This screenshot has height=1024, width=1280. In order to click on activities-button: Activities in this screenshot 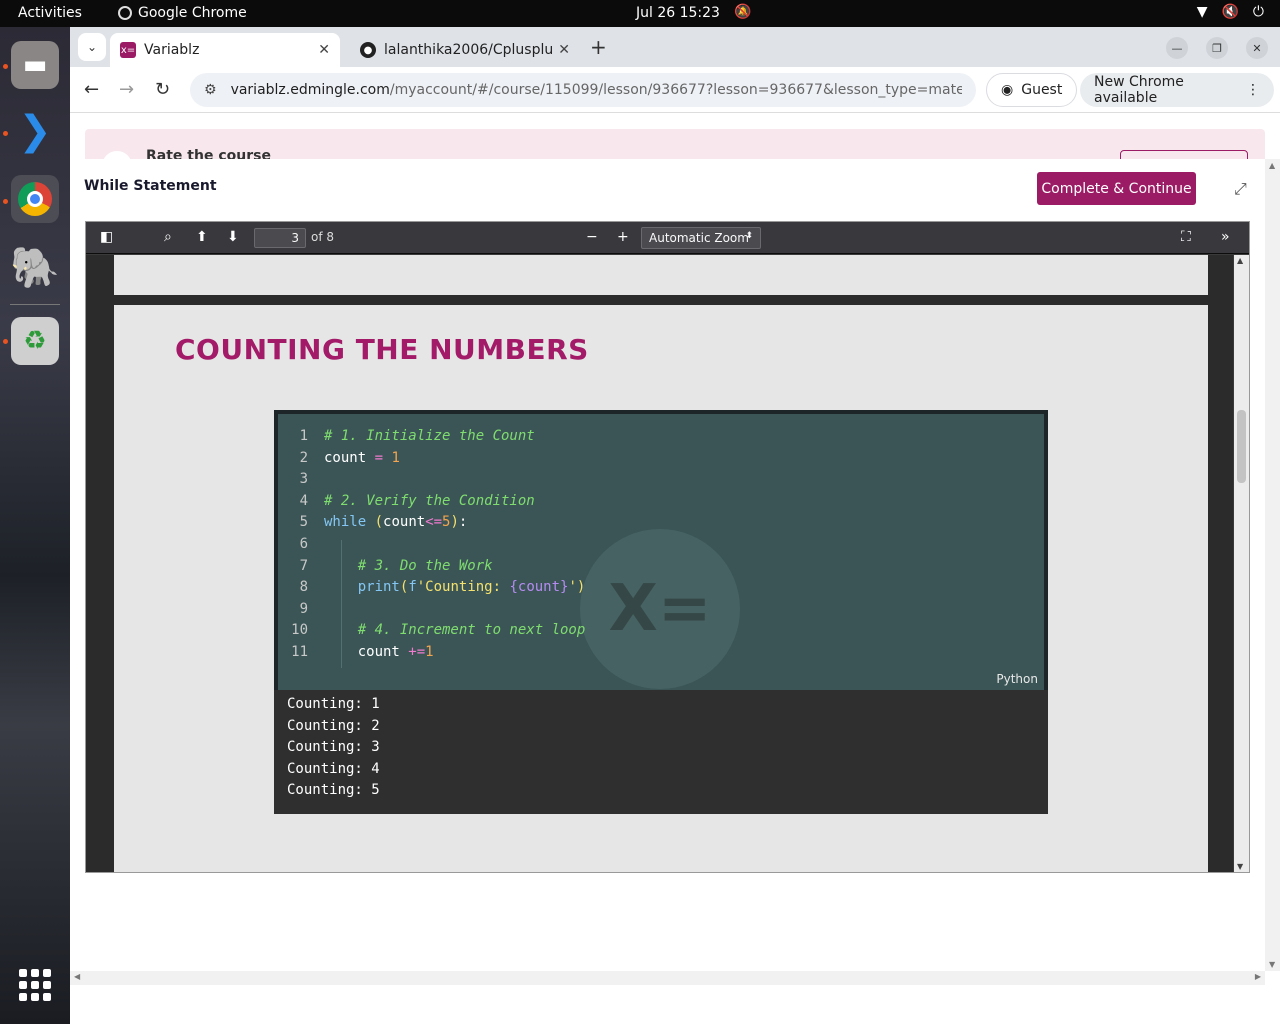, I will do `click(50, 13)`.